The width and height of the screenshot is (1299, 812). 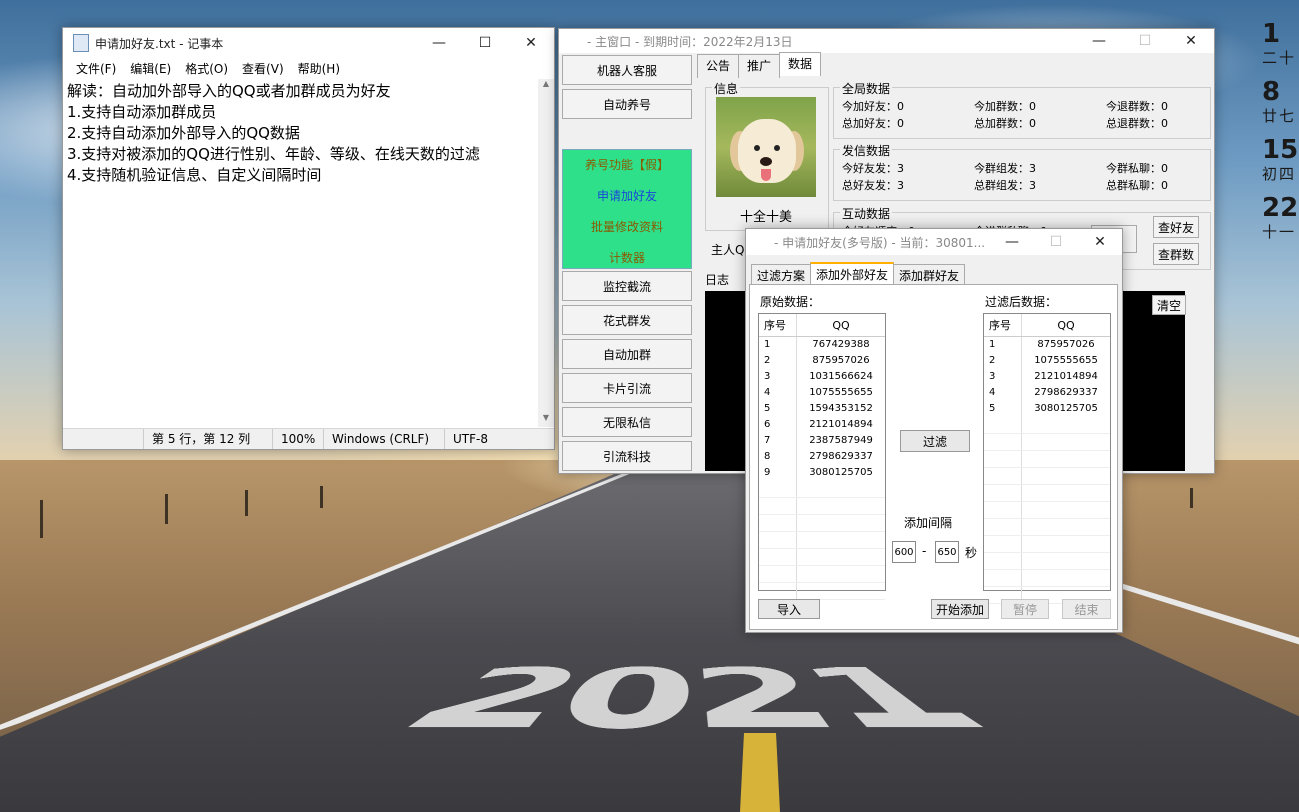 What do you see at coordinates (1169, 305) in the screenshot?
I see `clear-log-button: 清空` at bounding box center [1169, 305].